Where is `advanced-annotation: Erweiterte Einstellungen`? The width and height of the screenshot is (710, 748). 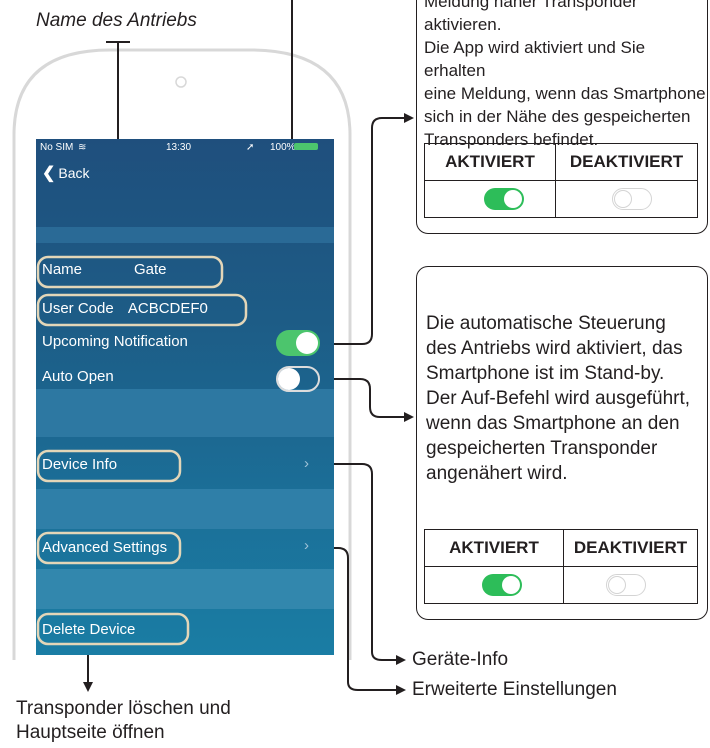
advanced-annotation: Erweiterte Einstellungen is located at coordinates (514, 689).